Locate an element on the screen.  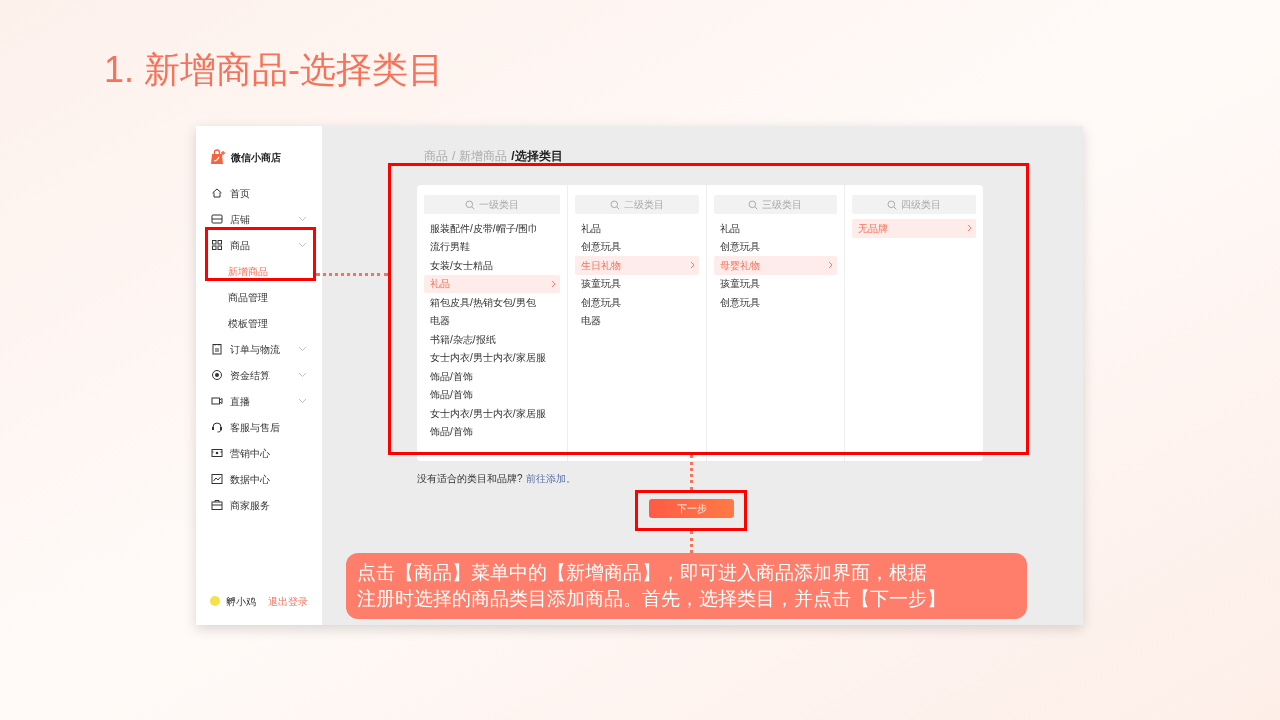
nav-item: 首页 is located at coordinates (259, 193).